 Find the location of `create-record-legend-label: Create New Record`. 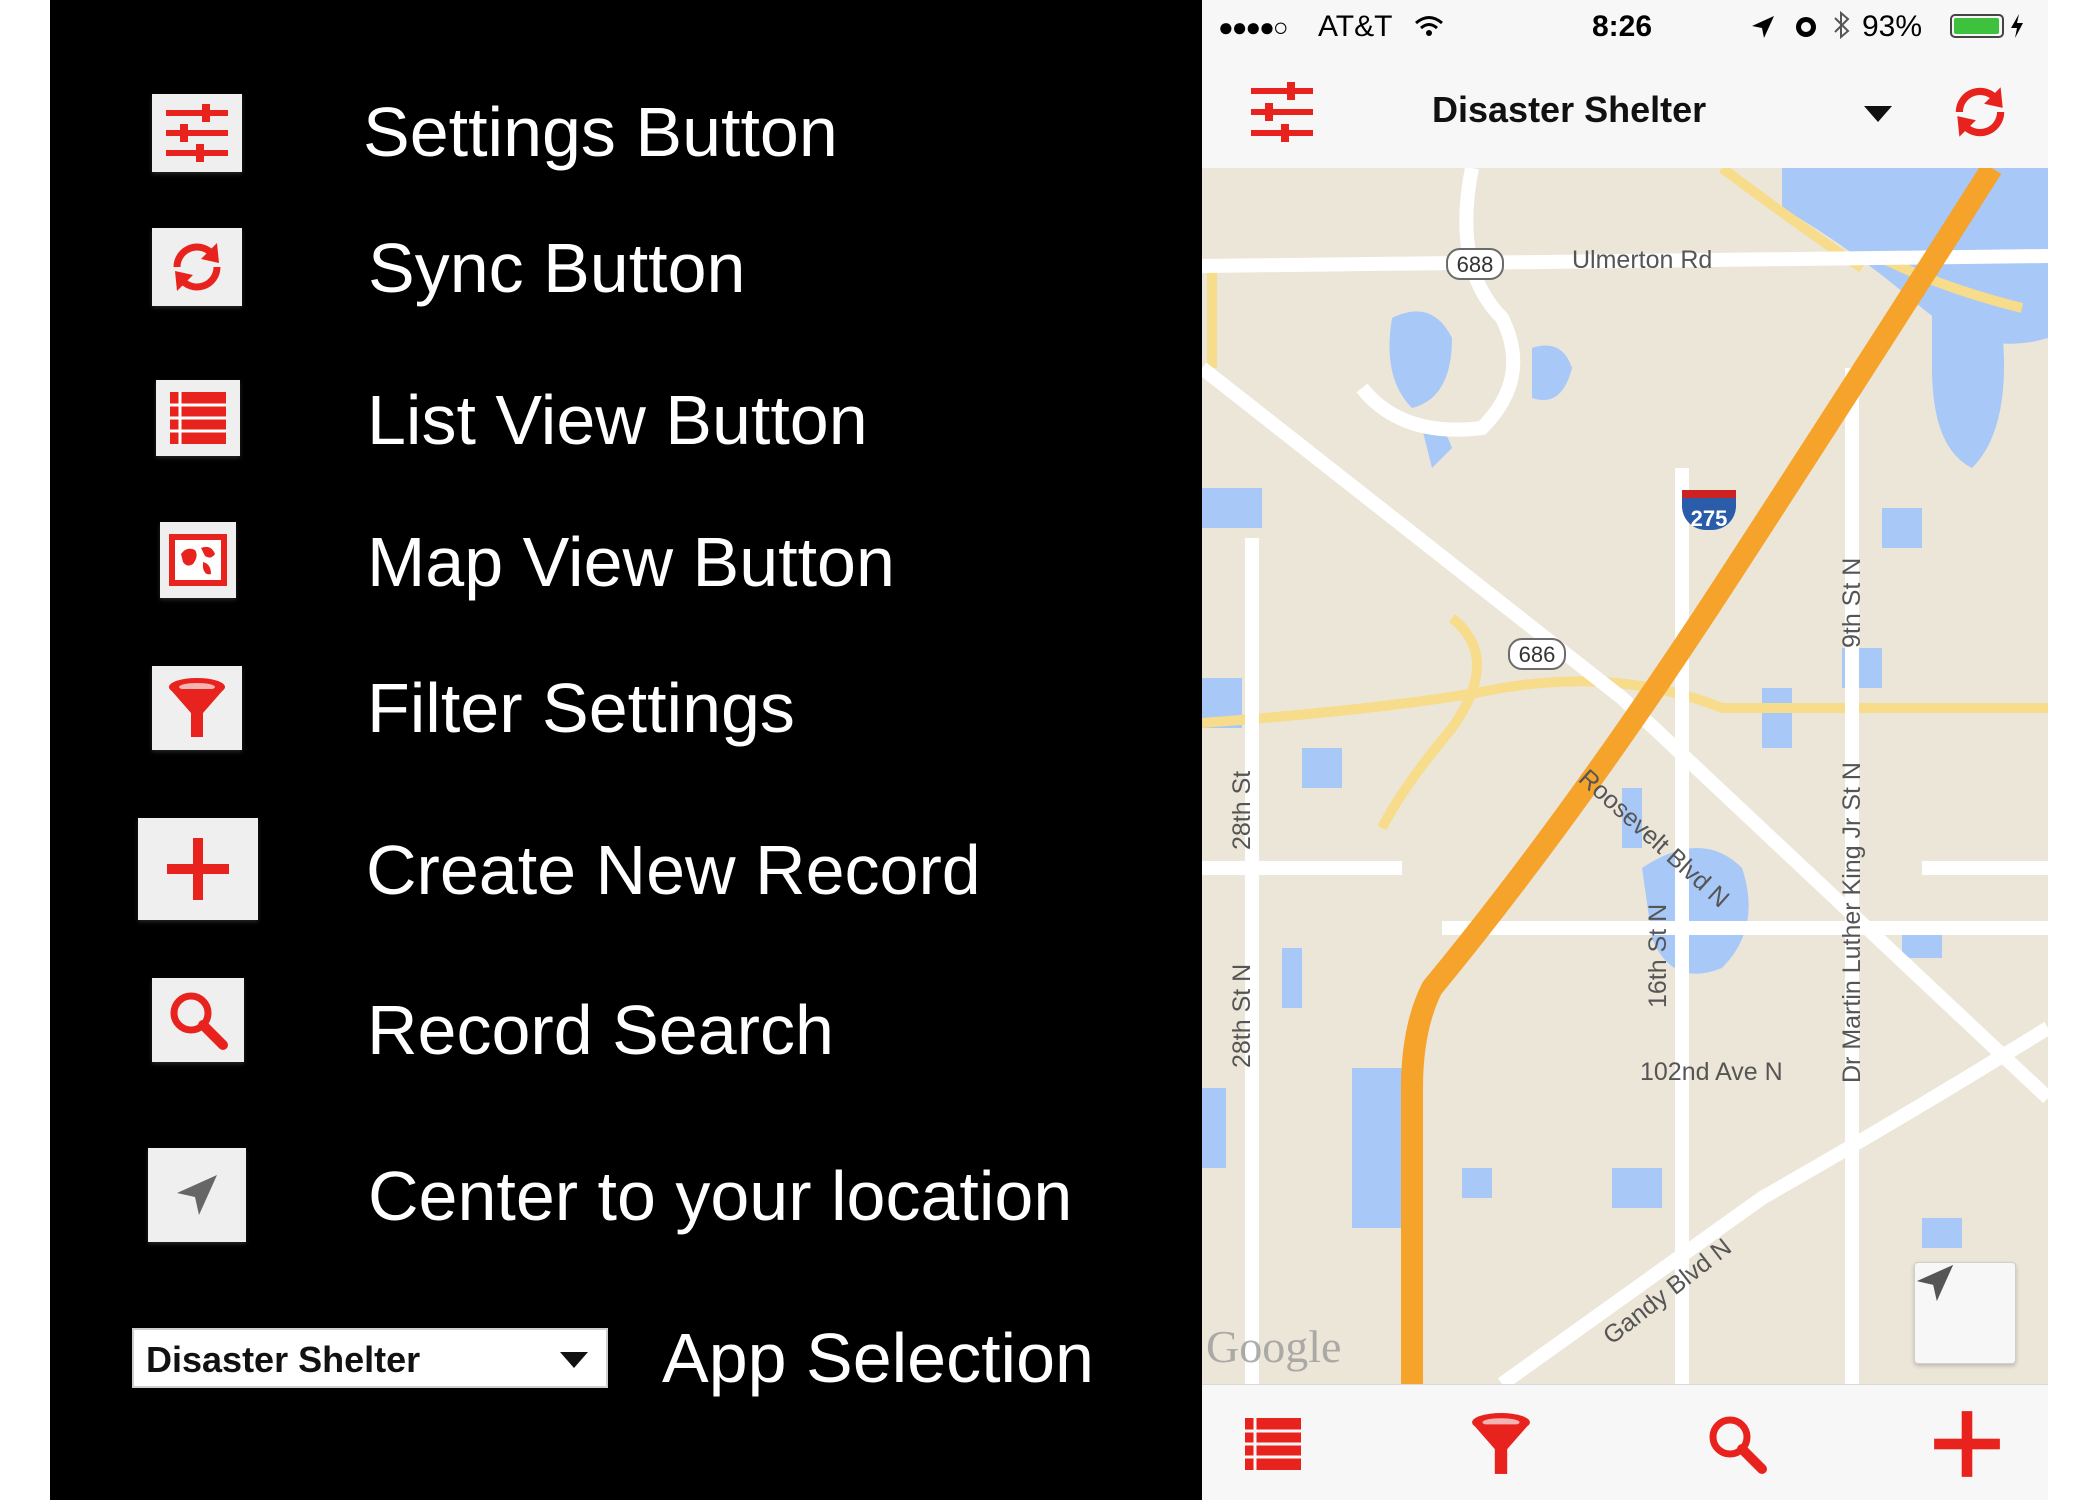

create-record-legend-label: Create New Record is located at coordinates (673, 870).